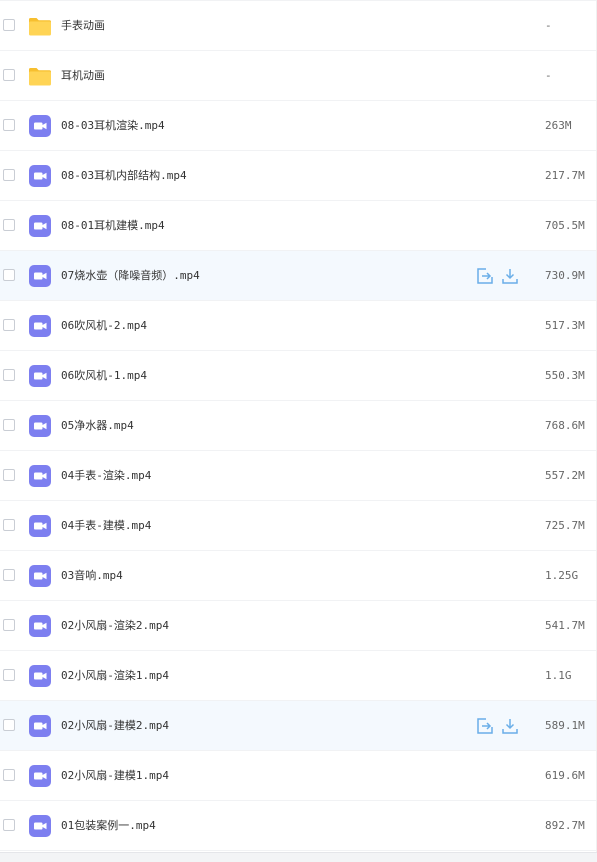 The image size is (597, 862). What do you see at coordinates (113, 226) in the screenshot?
I see `file-name: 08-01耳机建模.mp4` at bounding box center [113, 226].